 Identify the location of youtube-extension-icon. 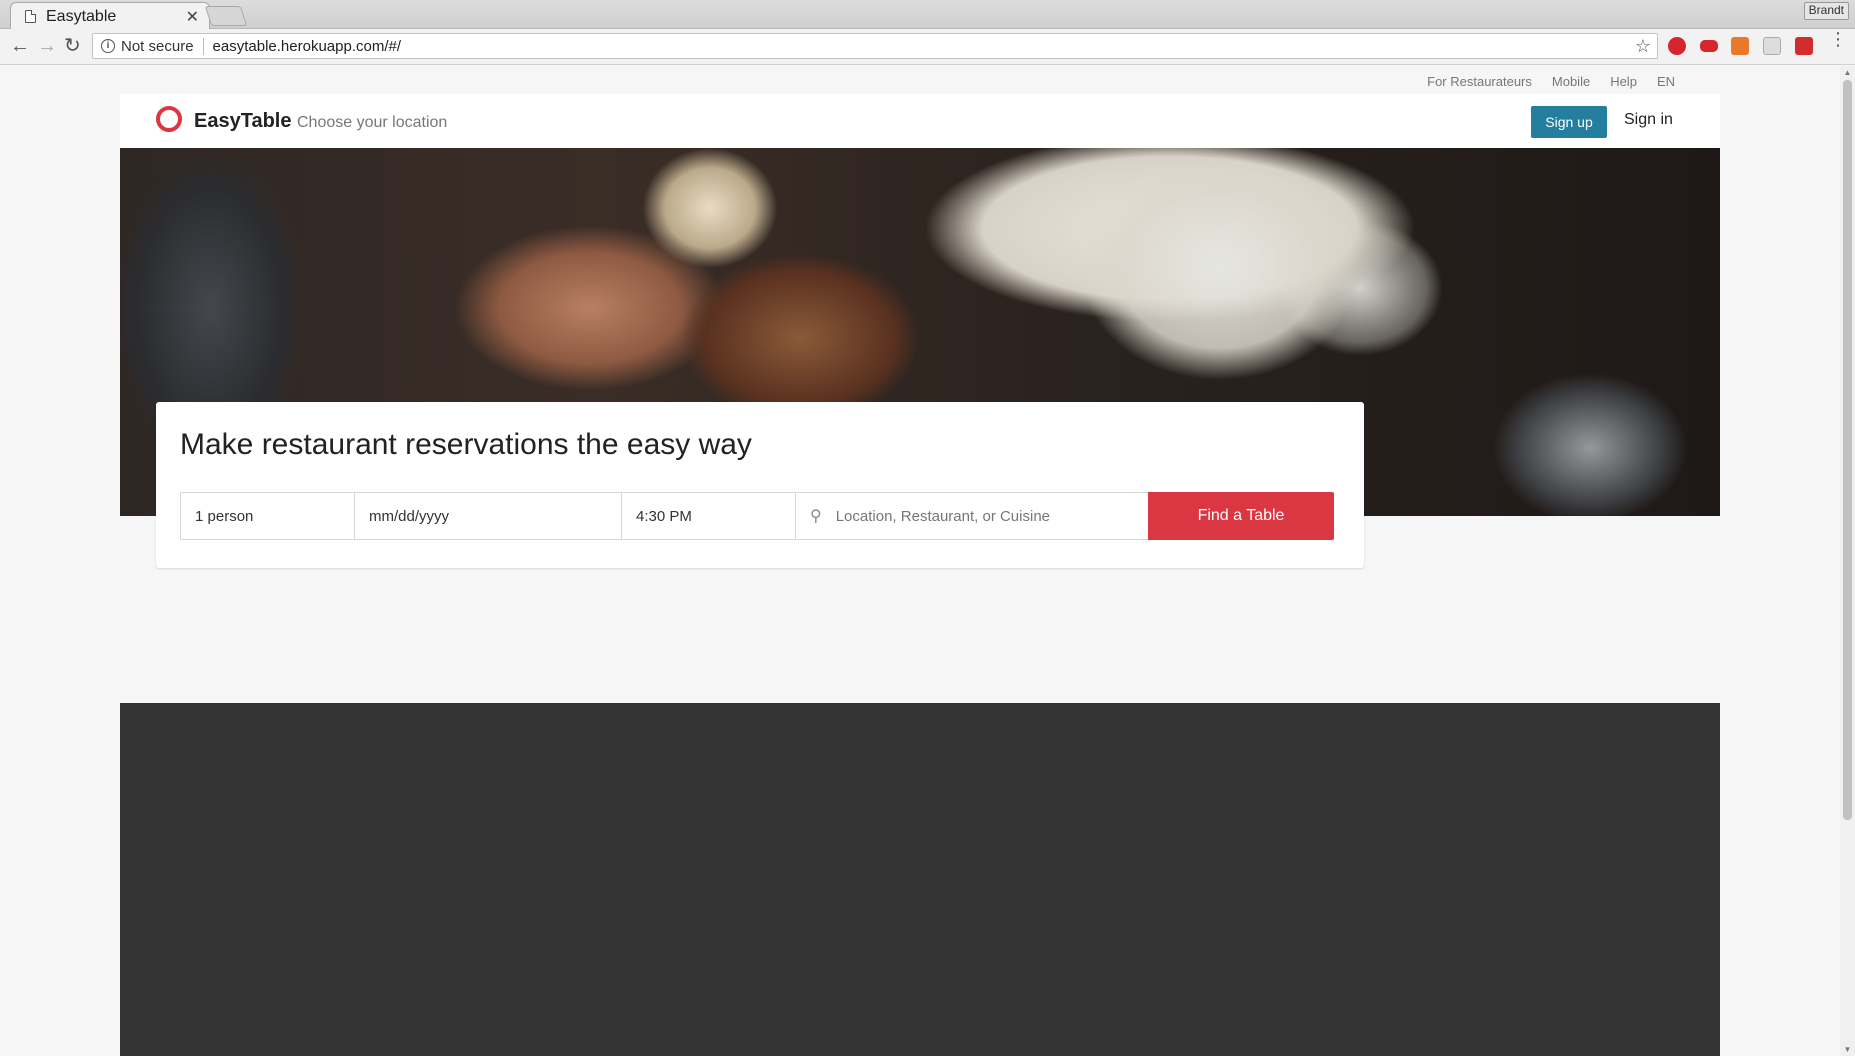
(1709, 46).